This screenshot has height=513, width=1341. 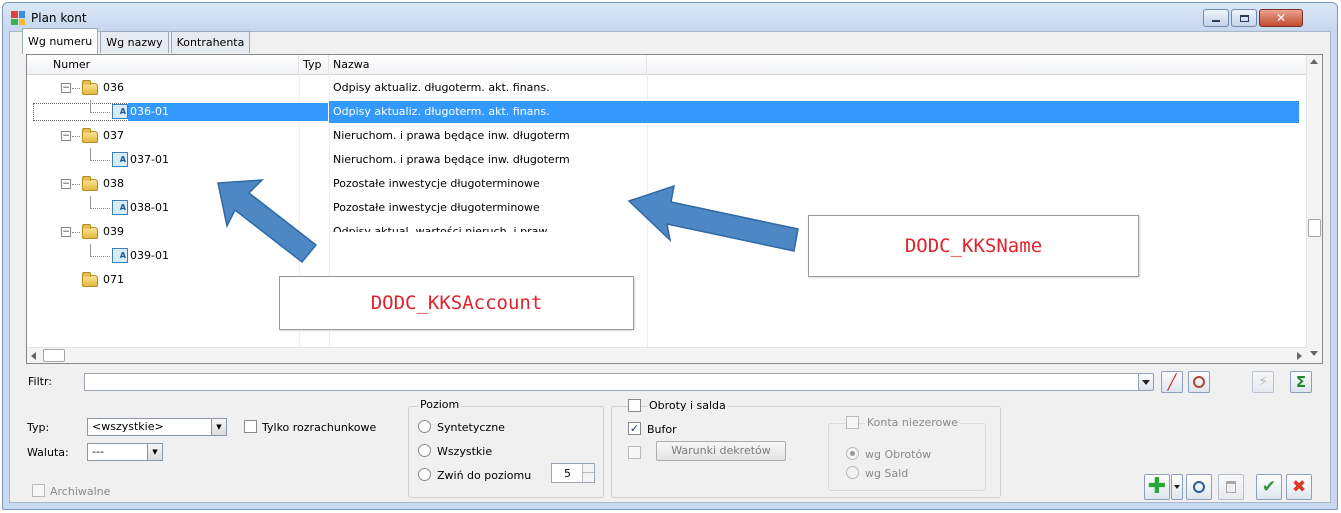 I want to click on type-label: Typ:, so click(x=38, y=427).